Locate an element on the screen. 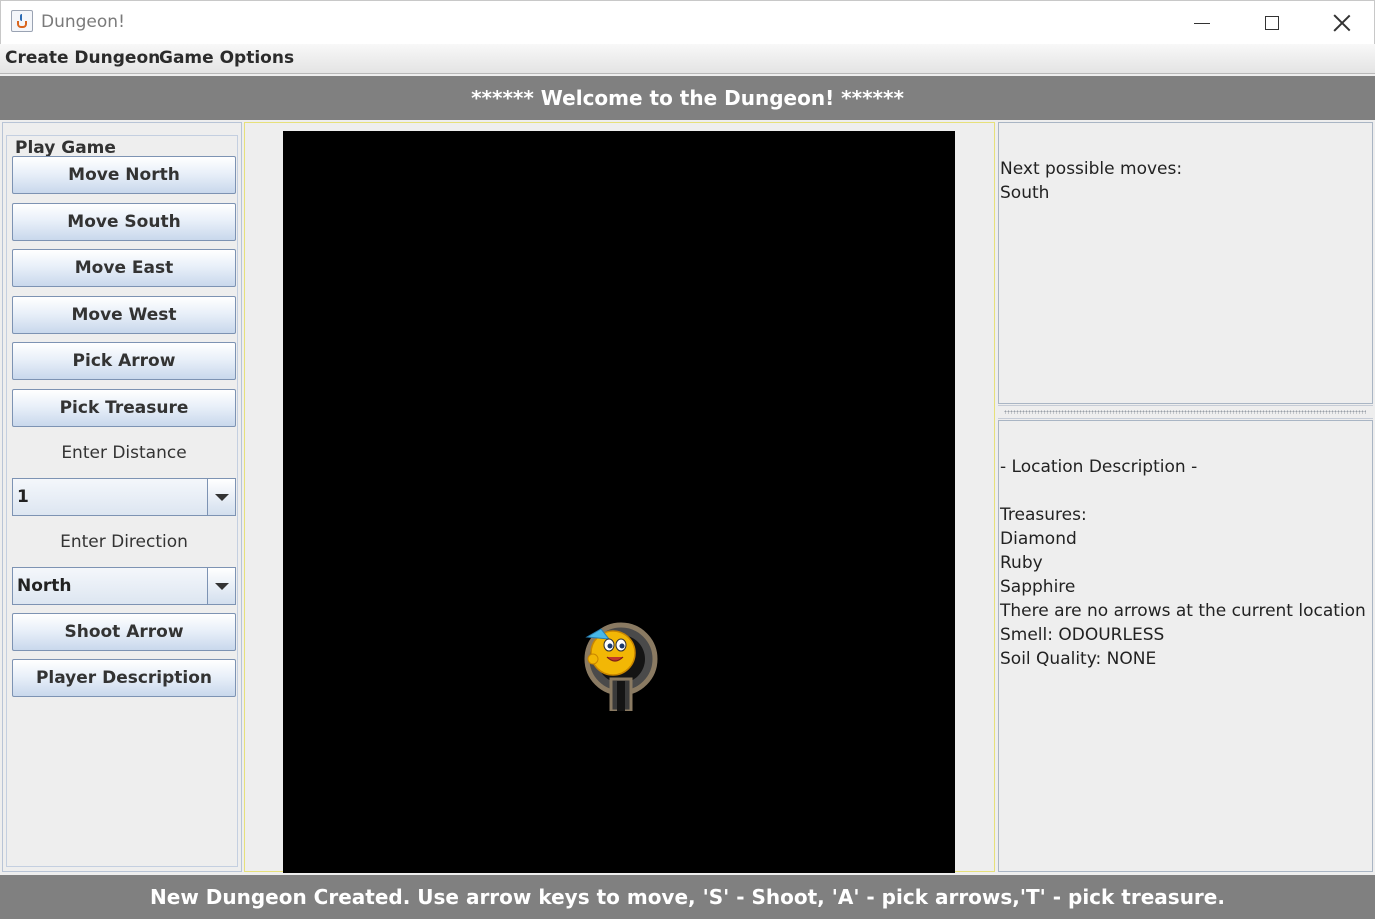  player-avatar is located at coordinates (610, 652).